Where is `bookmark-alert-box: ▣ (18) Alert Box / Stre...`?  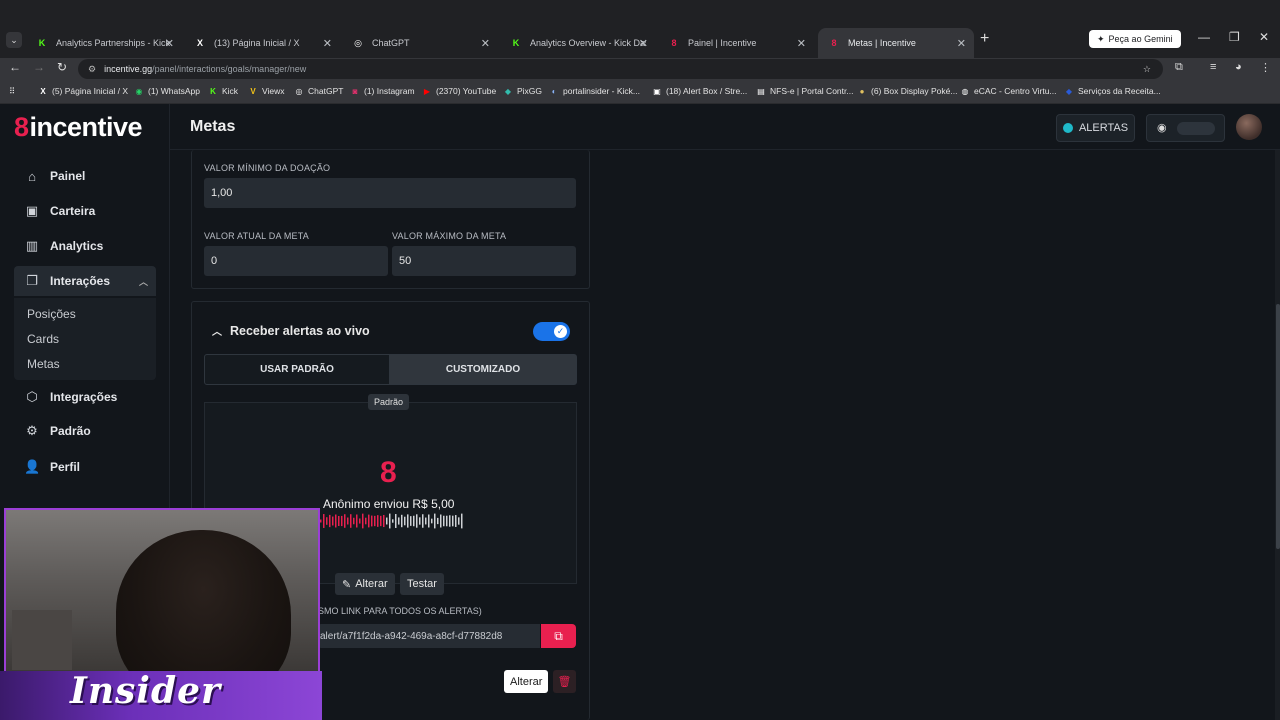
bookmark-alert-box: ▣ (18) Alert Box / Stre... is located at coordinates (699, 91).